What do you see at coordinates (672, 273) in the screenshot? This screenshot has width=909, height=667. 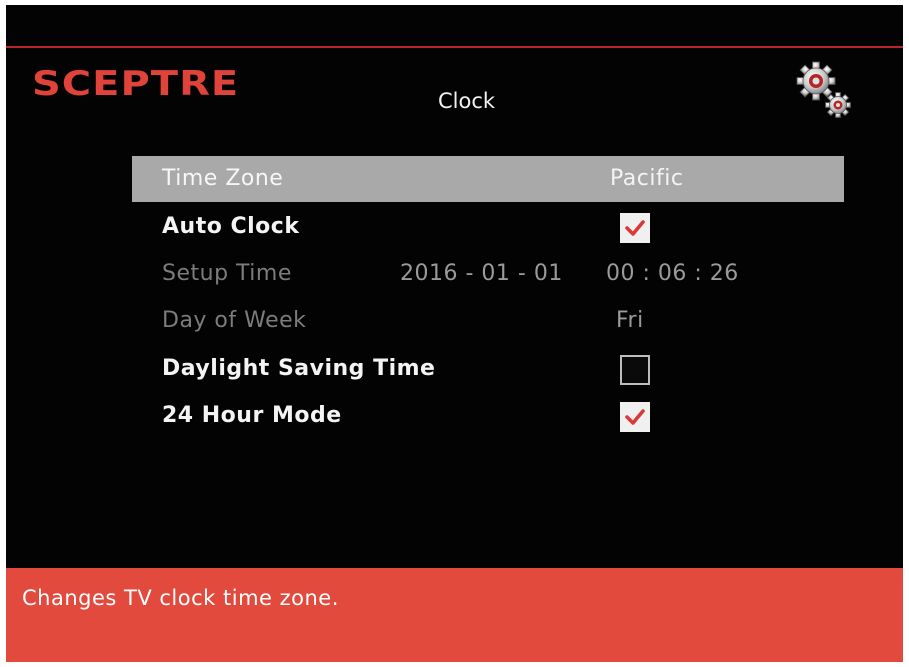 I see `setup-time-value: 00 : 06 : 26` at bounding box center [672, 273].